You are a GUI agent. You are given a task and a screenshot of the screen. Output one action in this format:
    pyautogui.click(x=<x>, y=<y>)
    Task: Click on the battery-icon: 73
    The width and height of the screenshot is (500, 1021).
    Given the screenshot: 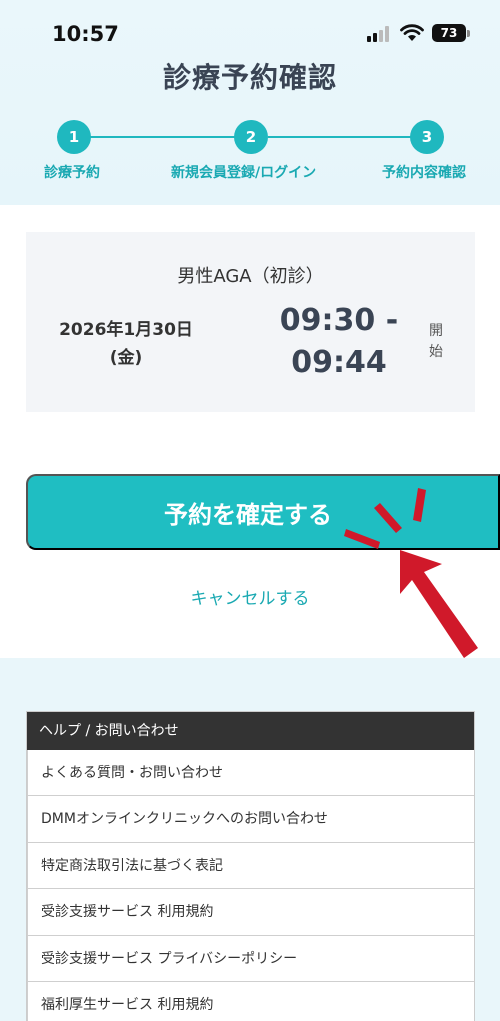 What is the action you would take?
    pyautogui.click(x=449, y=33)
    